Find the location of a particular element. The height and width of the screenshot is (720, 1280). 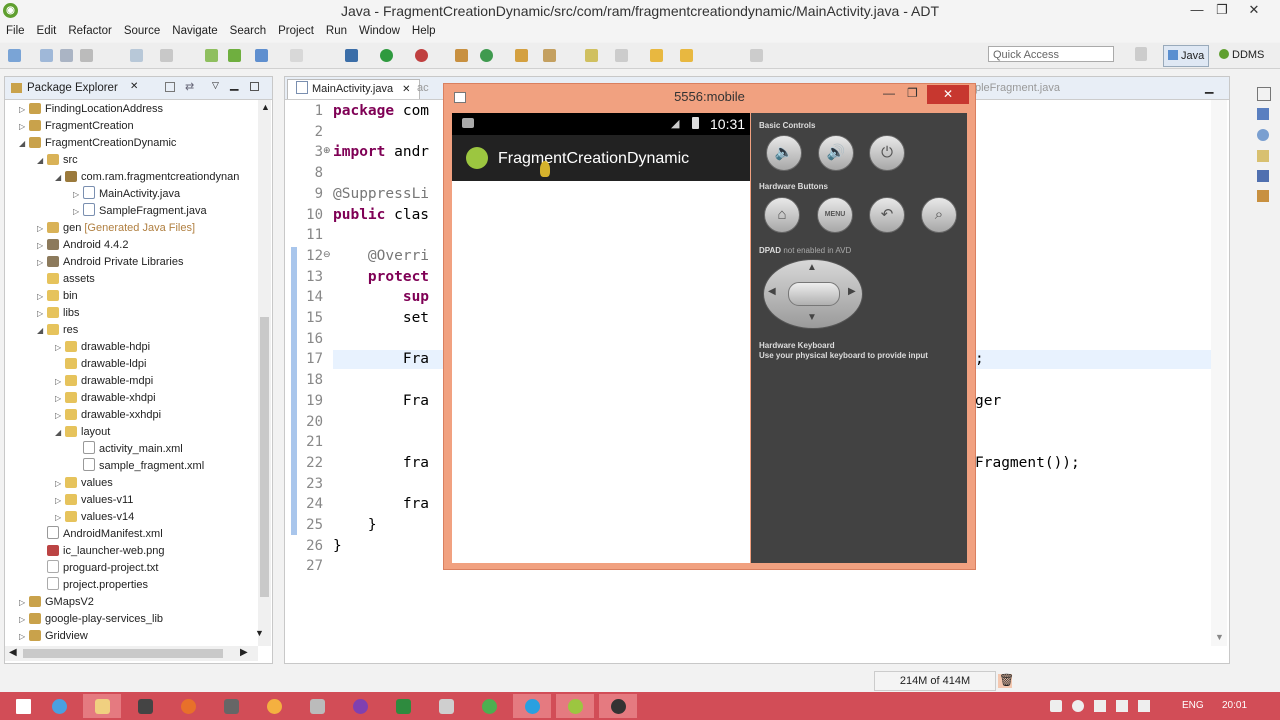

lint-icon is located at coordinates (234, 55).